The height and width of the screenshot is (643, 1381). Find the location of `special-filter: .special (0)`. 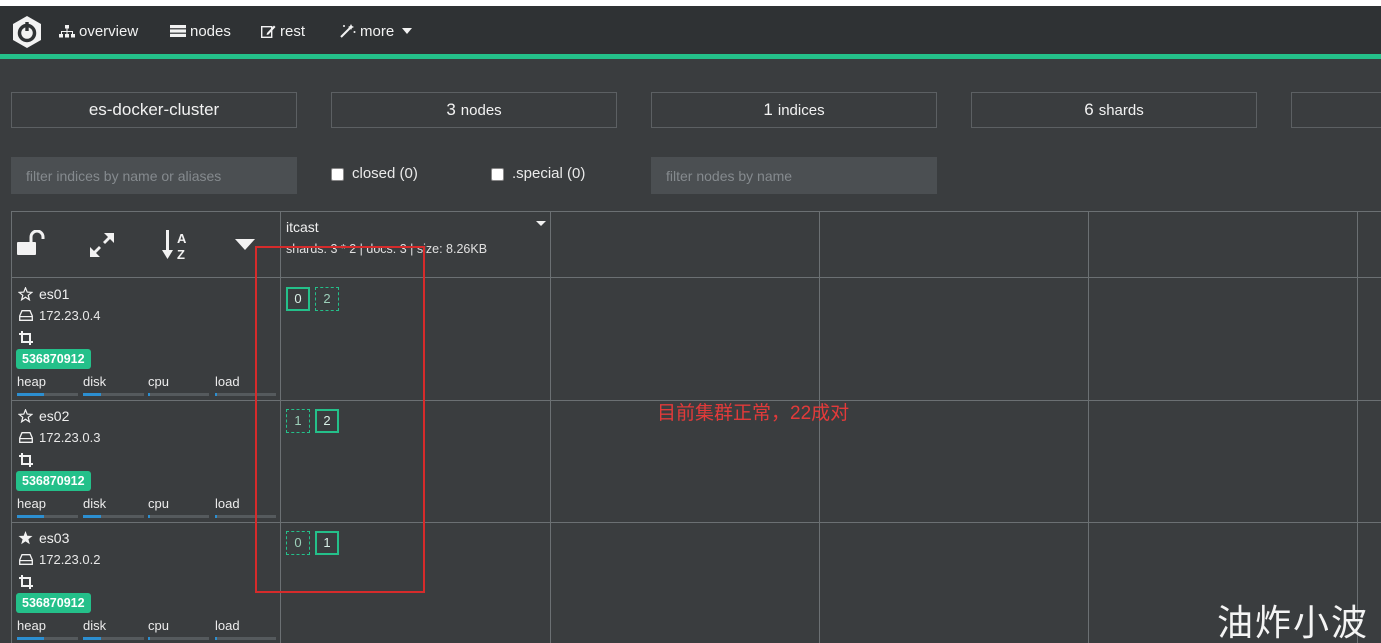

special-filter: .special (0) is located at coordinates (538, 173).